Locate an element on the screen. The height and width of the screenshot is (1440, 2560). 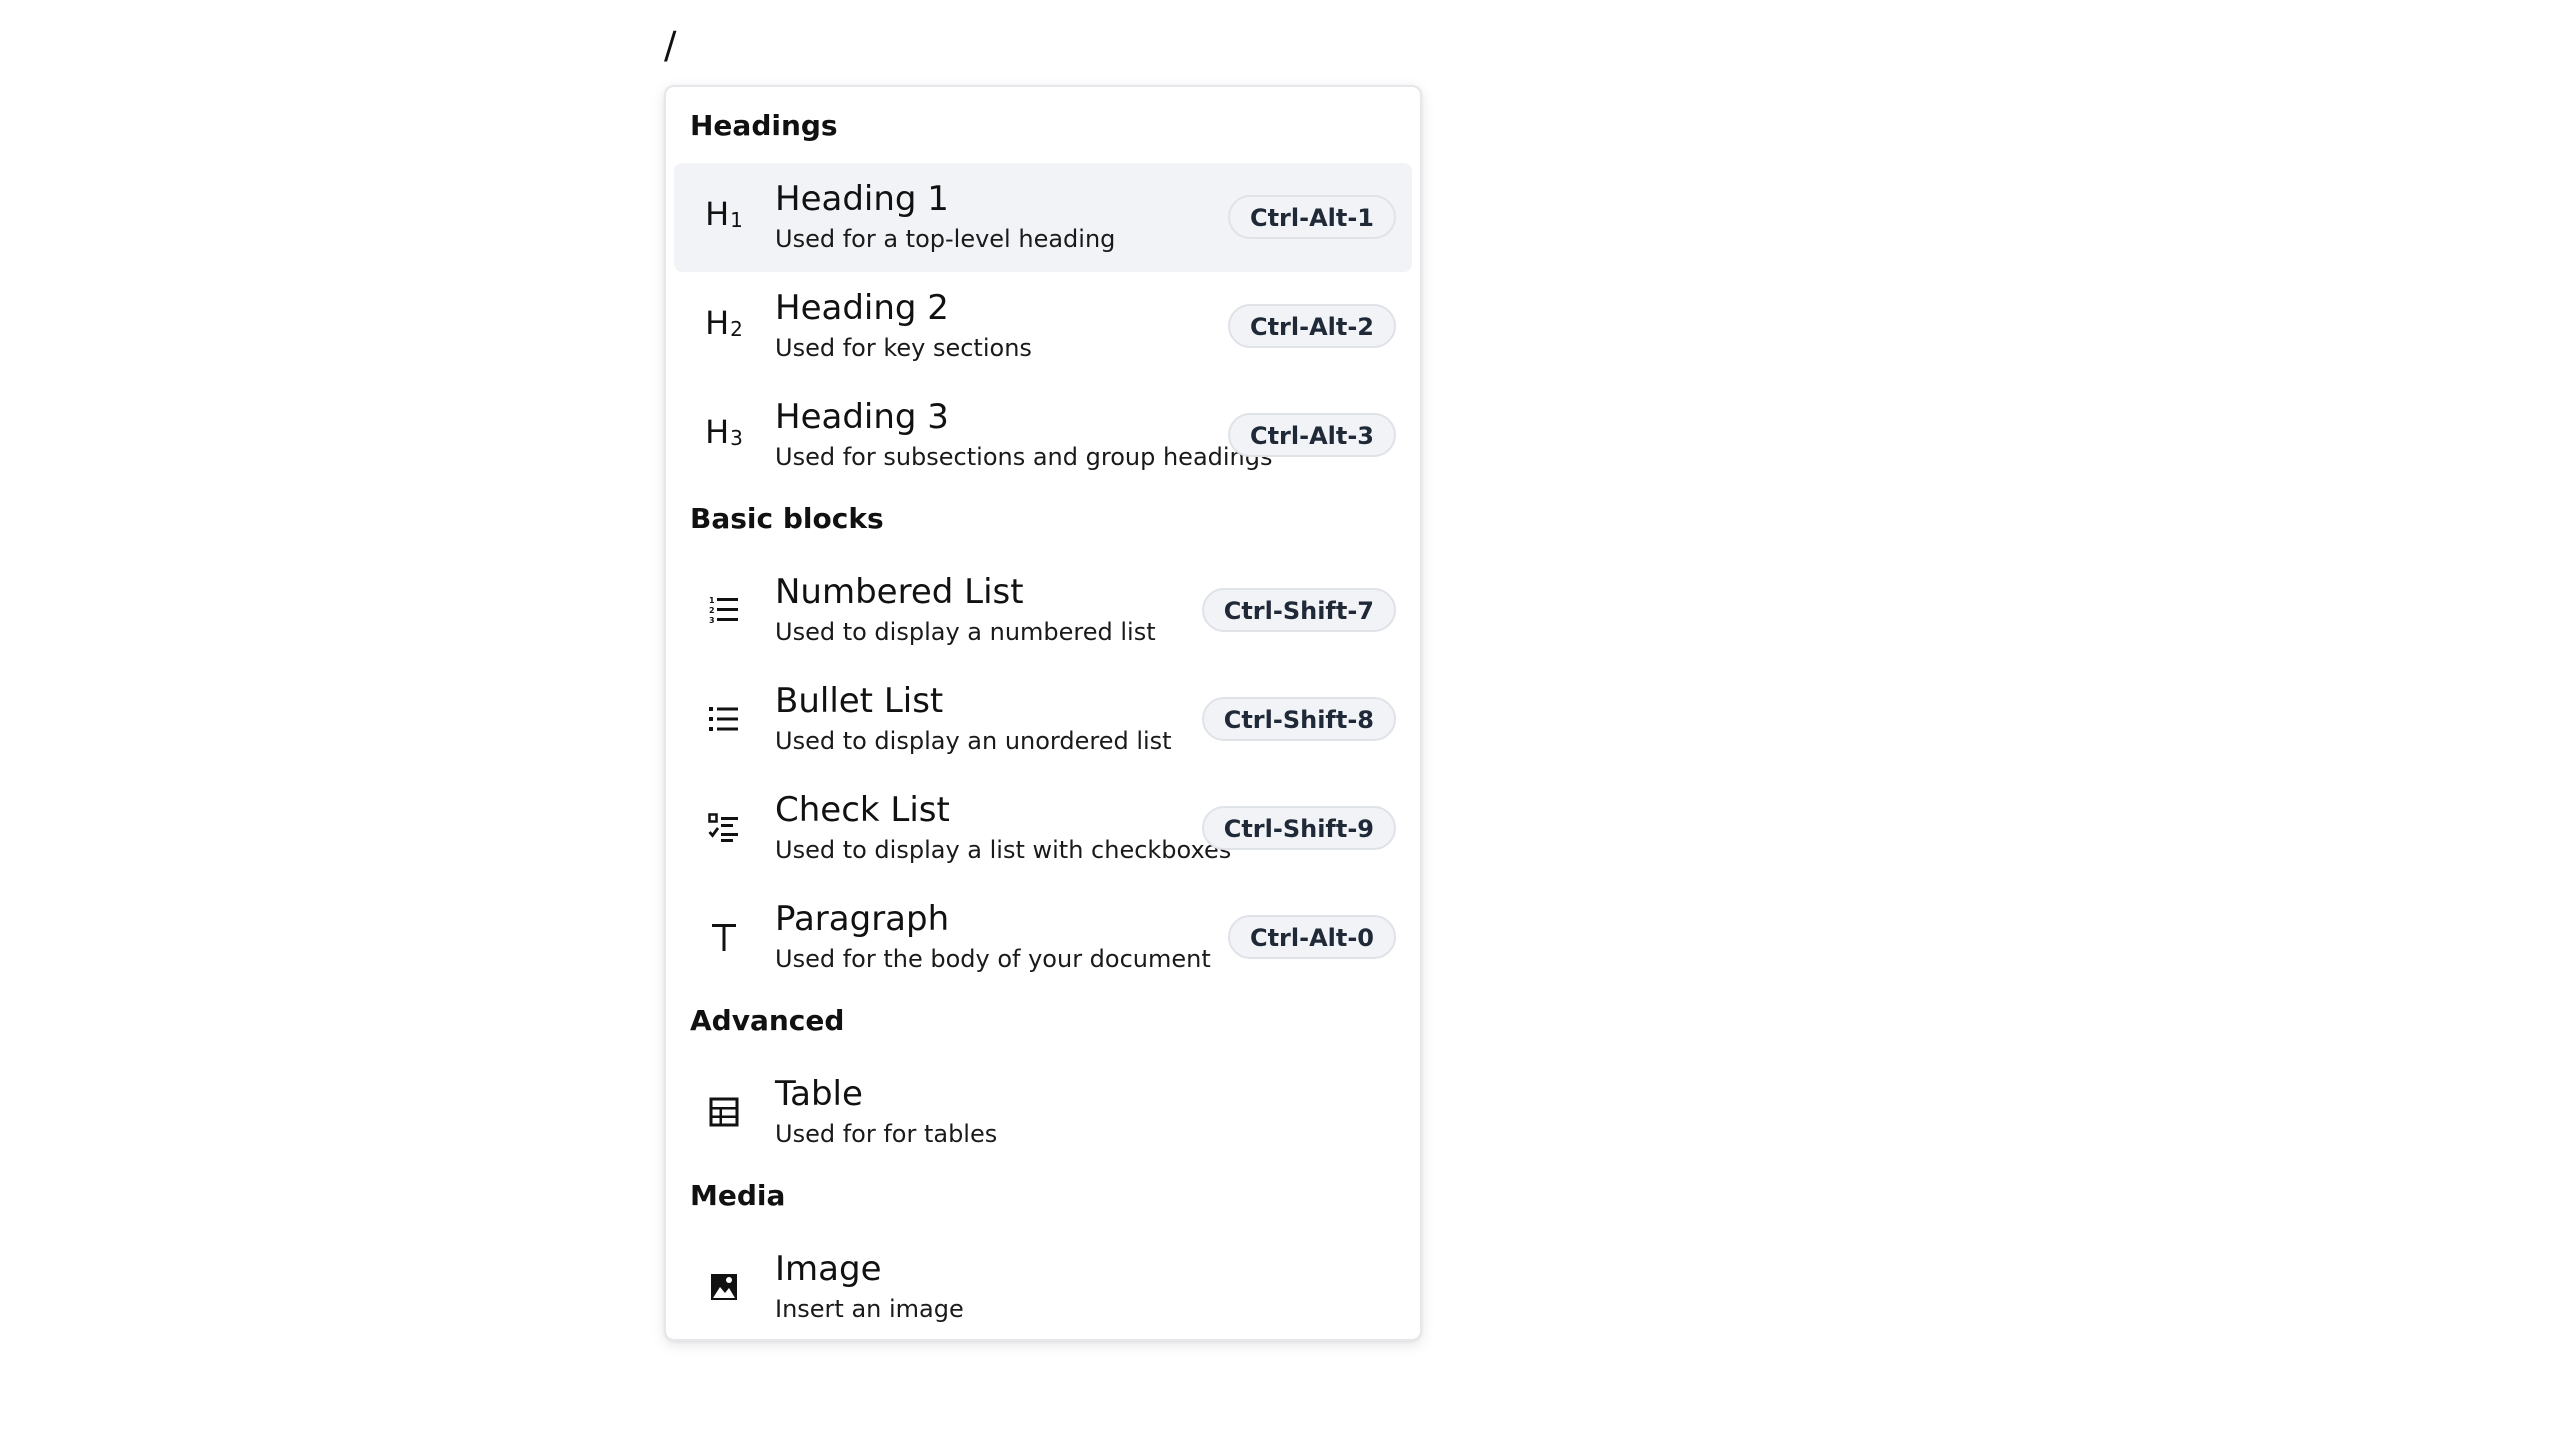
table-icon is located at coordinates (724, 1112).